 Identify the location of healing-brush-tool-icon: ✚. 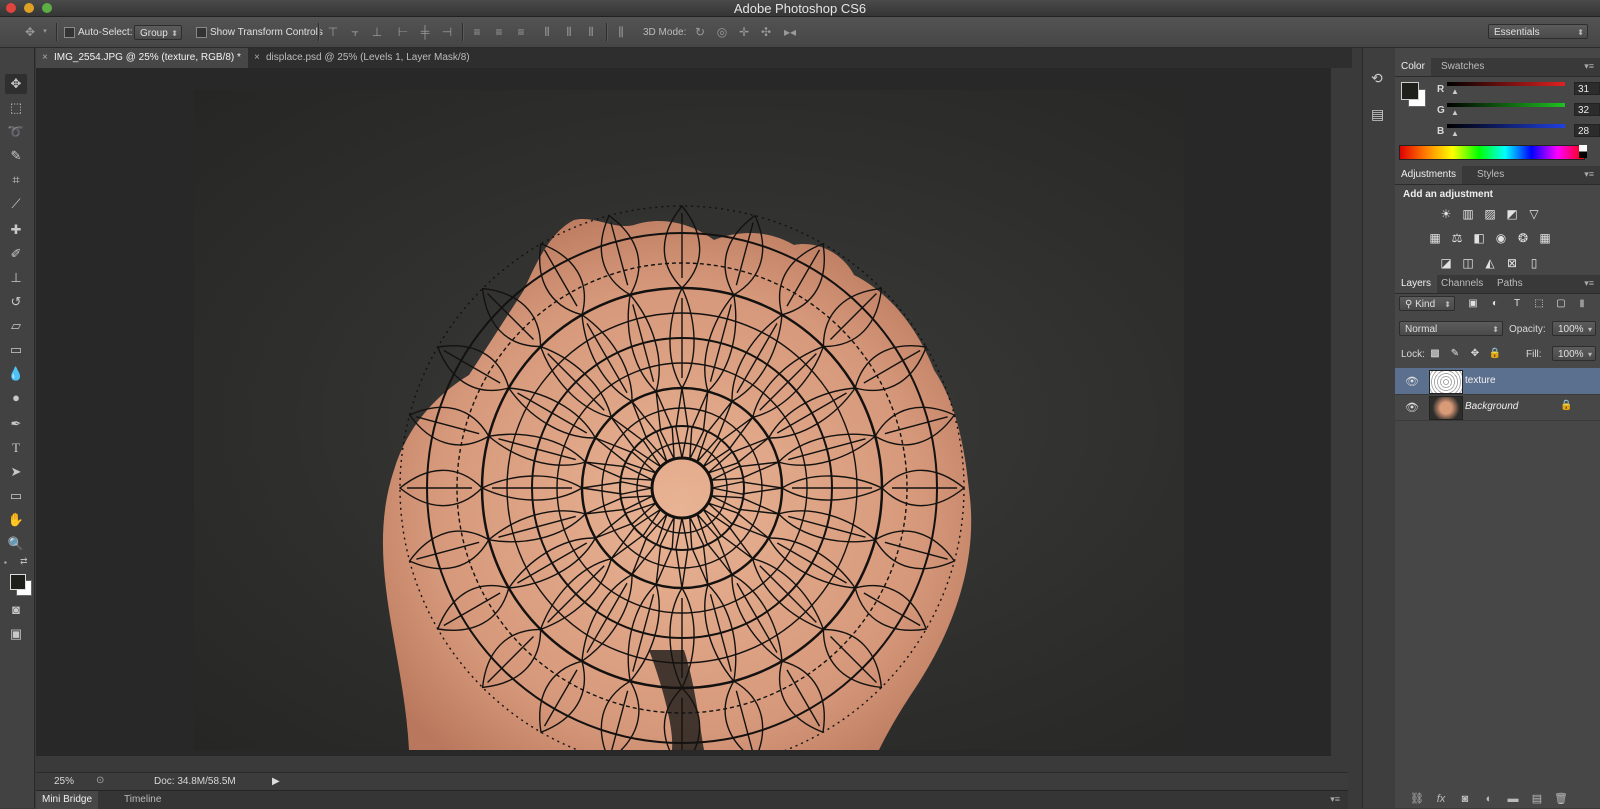
(16, 230).